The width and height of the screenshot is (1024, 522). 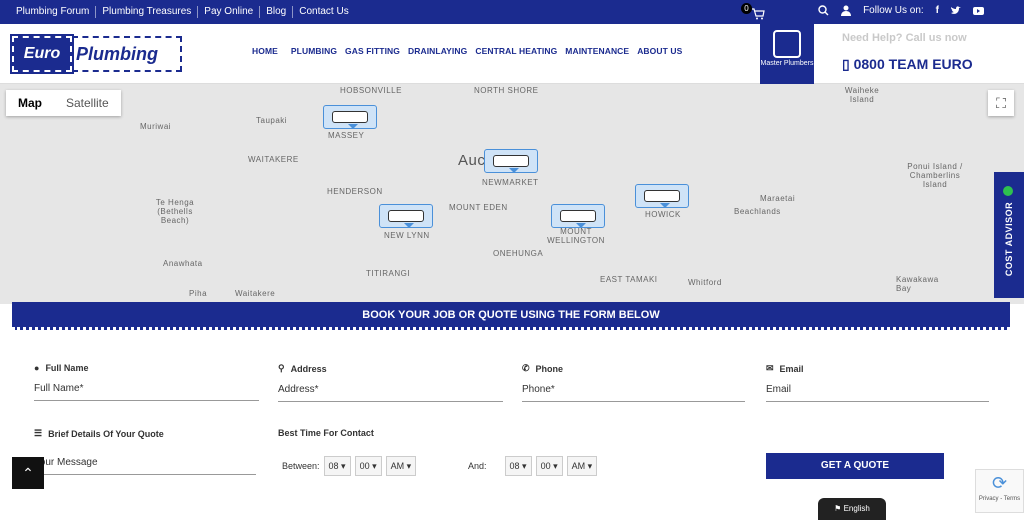 I want to click on phone-input: Phone*, so click(x=633, y=393).